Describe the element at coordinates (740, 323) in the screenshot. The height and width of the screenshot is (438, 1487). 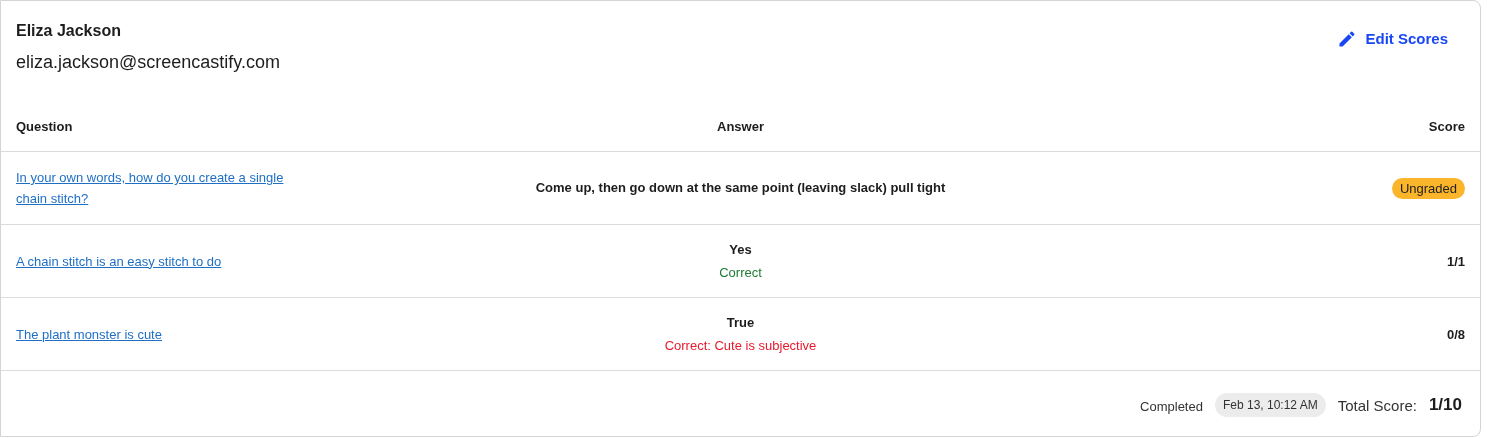
I see `answer-text: True` at that location.